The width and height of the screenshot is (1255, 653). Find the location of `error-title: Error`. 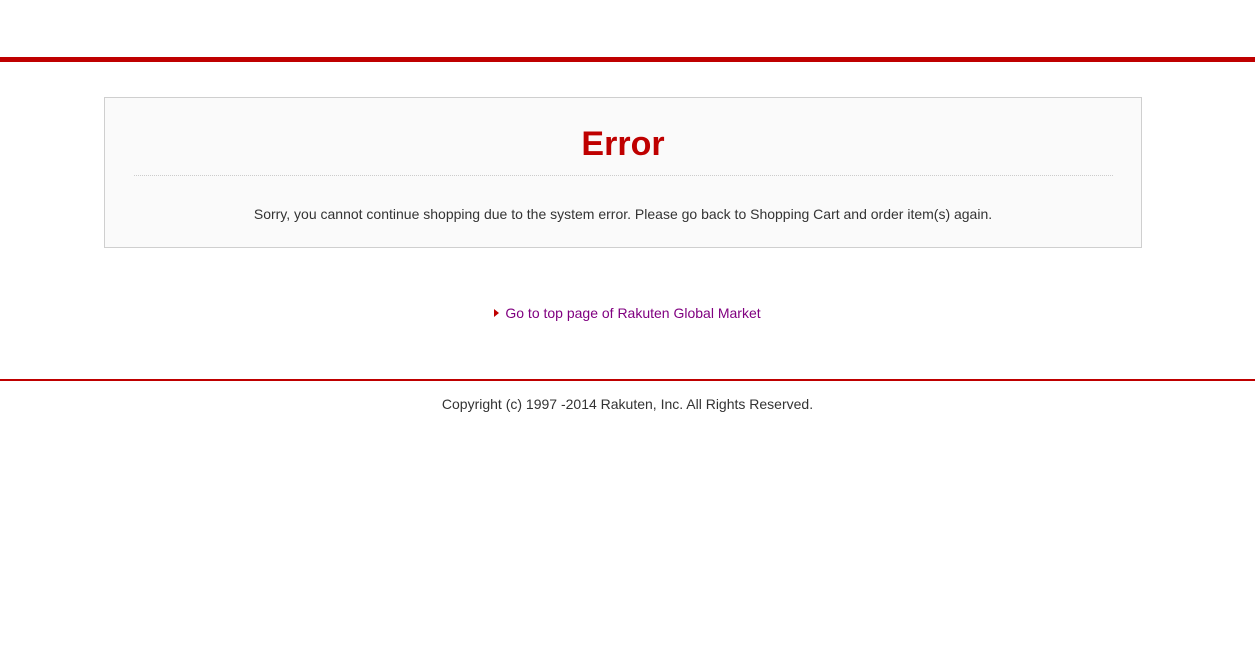

error-title: Error is located at coordinates (623, 144).